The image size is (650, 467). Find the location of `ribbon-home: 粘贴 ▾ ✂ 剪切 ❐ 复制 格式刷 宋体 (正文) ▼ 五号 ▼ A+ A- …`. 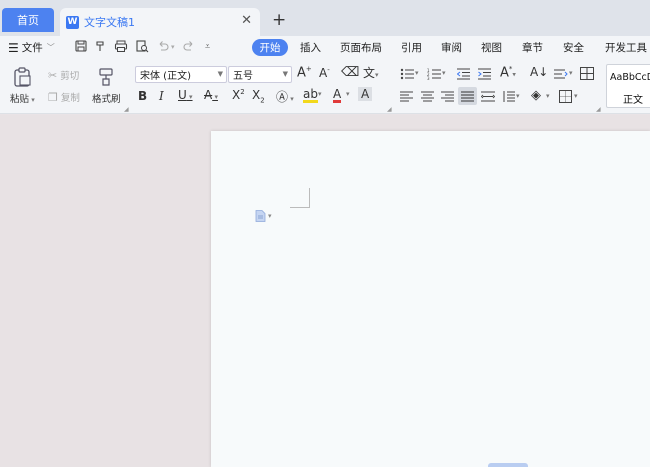

ribbon-home: 粘贴 ▾ ✂ 剪切 ❐ 复制 格式刷 宋体 (正文) ▼ 五号 ▼ A+ A- … is located at coordinates (325, 87).